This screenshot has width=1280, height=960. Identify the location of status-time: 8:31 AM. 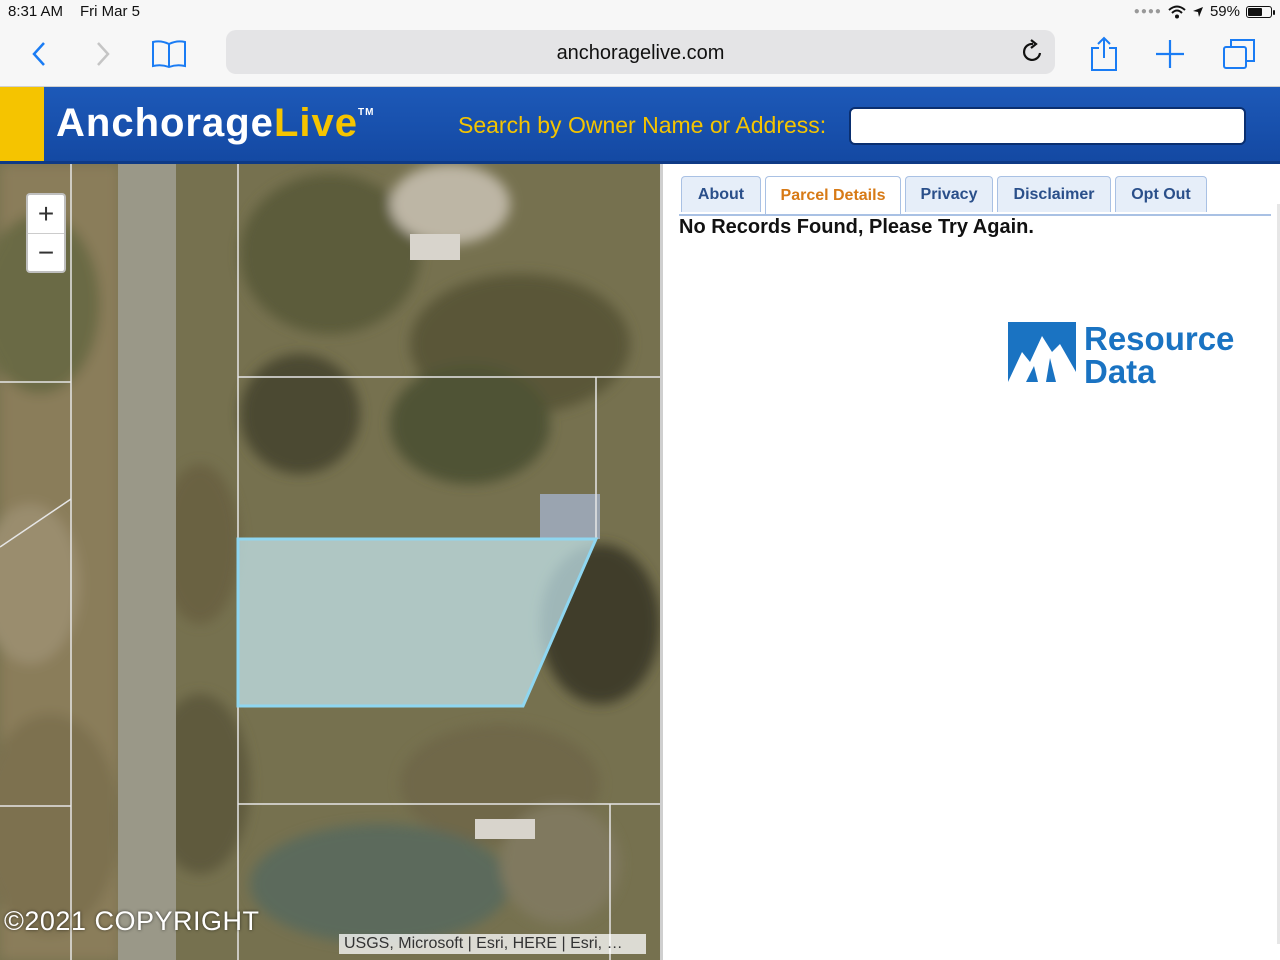
(36, 11).